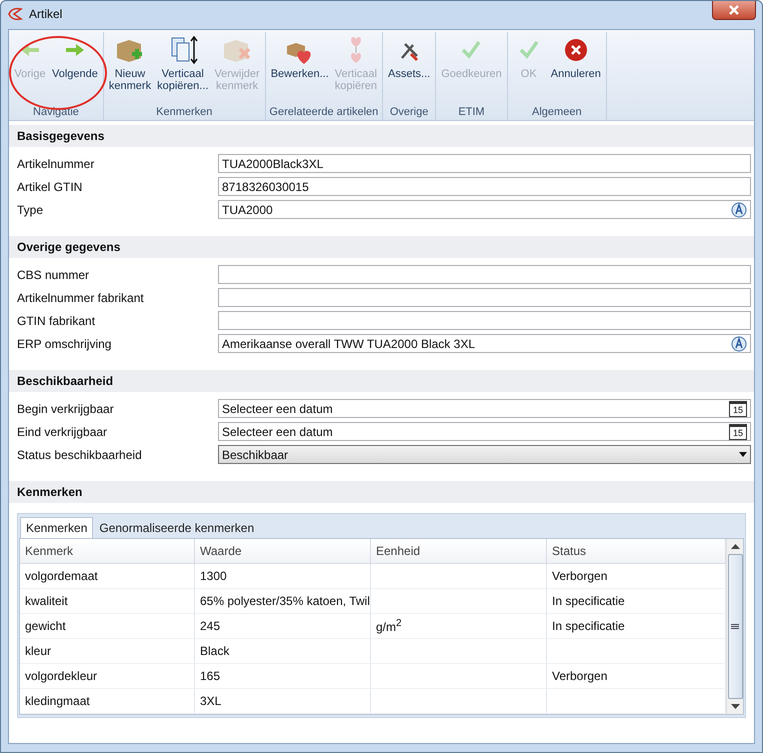  I want to click on table-cell: kwaliteit, so click(46, 601).